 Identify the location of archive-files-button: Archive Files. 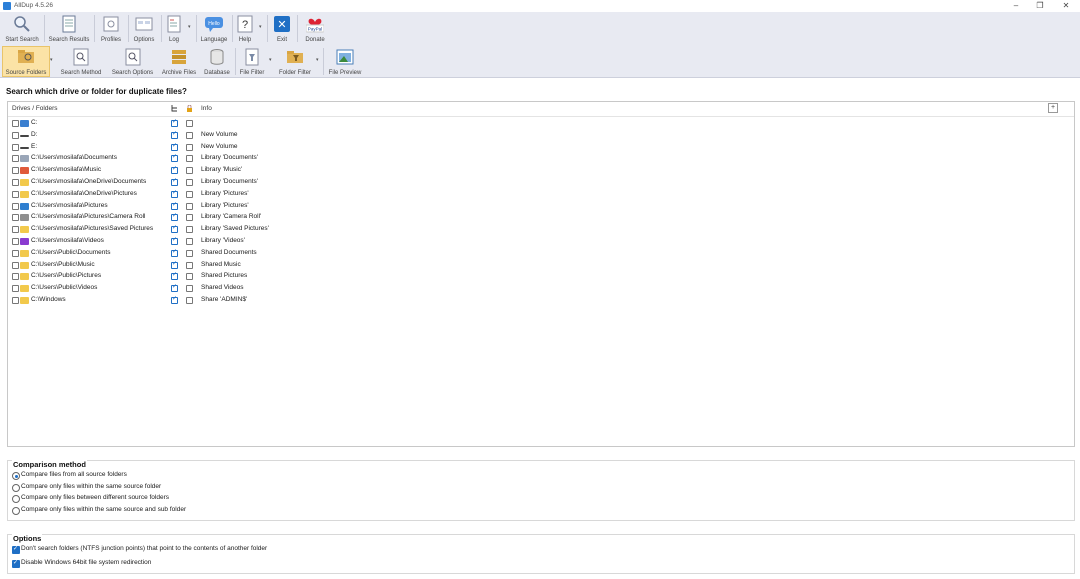
(179, 61).